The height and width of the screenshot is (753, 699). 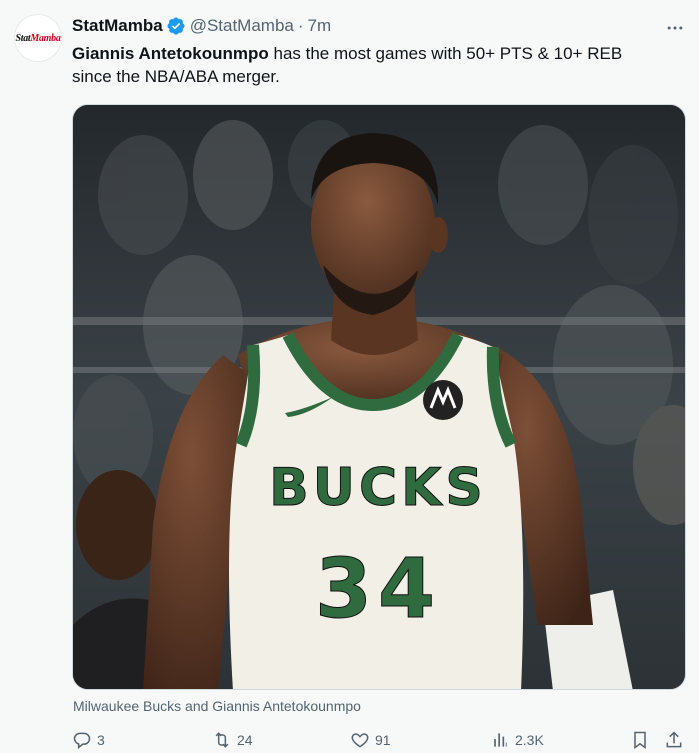 I want to click on jersey-text: BUCKS, so click(x=378, y=488).